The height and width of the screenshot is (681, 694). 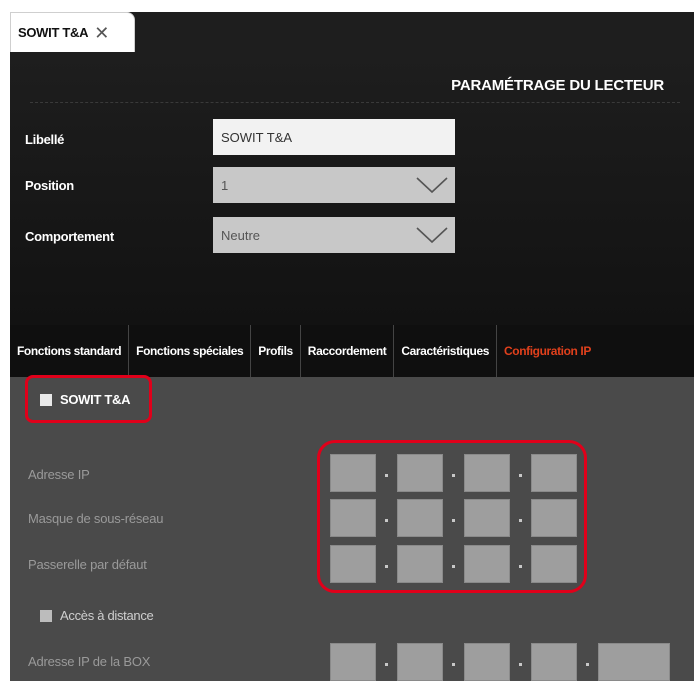 I want to click on enable-checkbox-label: SOWIT T&A, so click(x=95, y=399).